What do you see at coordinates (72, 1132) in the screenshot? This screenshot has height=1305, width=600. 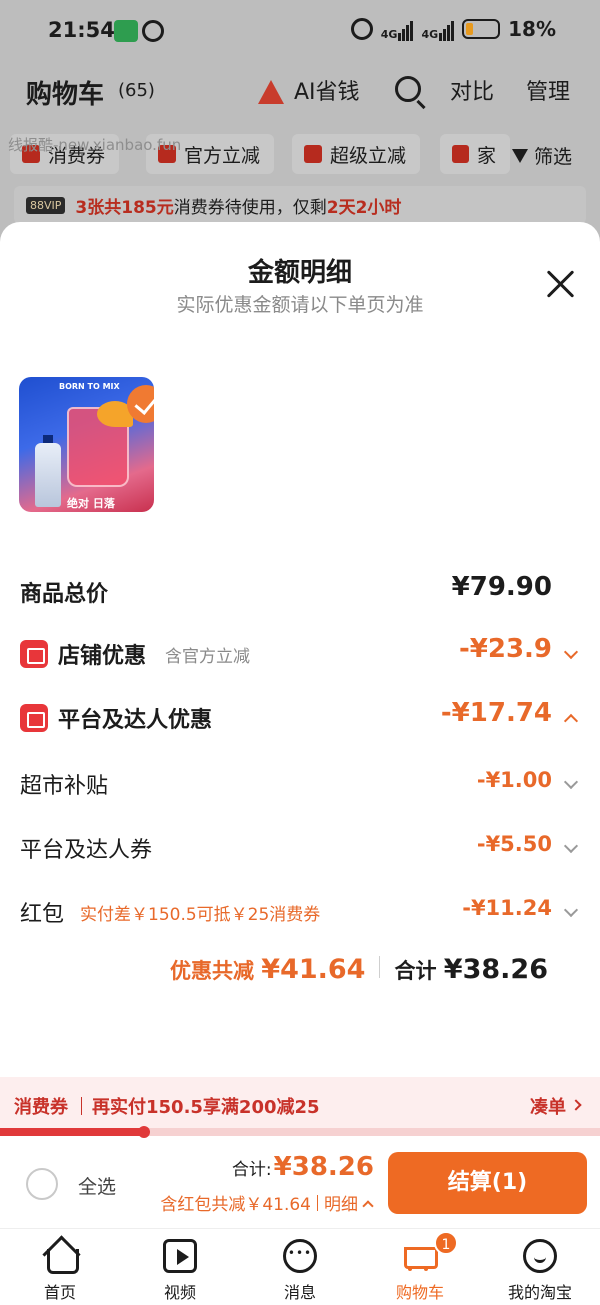 I see `progress-fill` at bounding box center [72, 1132].